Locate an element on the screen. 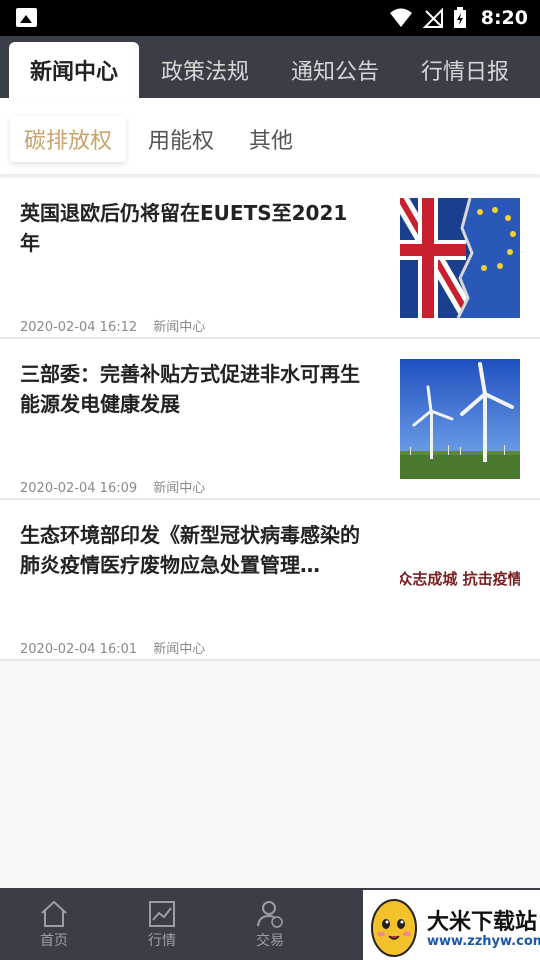 The image size is (540, 960). nav-trade-label: 交易 is located at coordinates (270, 941).